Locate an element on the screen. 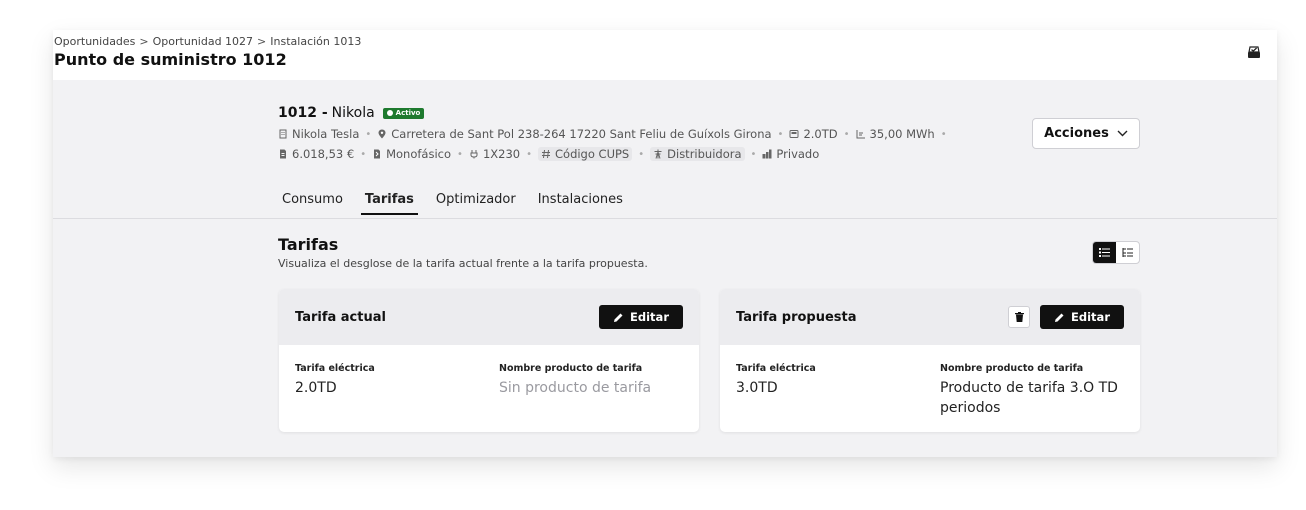 This screenshot has width=1306, height=510. meta-cups-text: Código CUPS is located at coordinates (592, 154).